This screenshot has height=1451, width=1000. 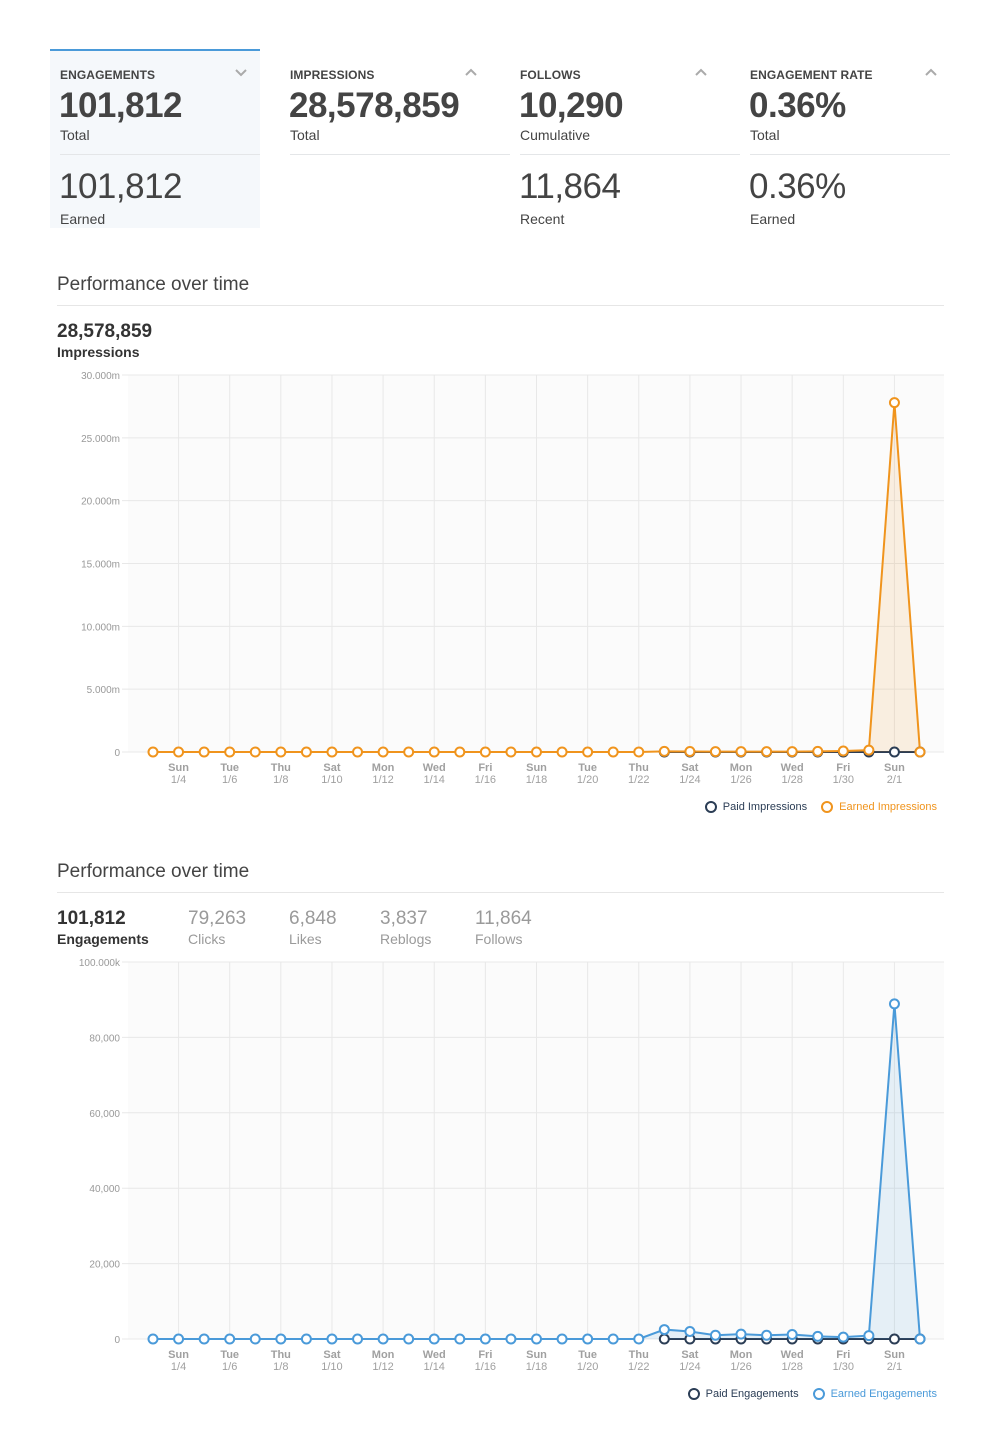 I want to click on x-tick-date: 1/18, so click(x=536, y=1367).